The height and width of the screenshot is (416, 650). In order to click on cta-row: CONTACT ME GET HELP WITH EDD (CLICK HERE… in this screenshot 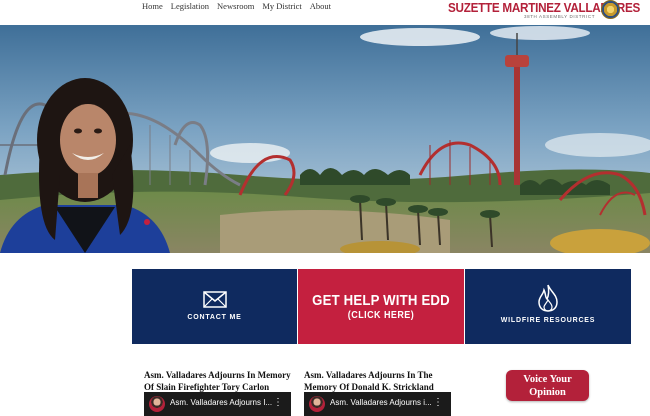, I will do `click(381, 306)`.